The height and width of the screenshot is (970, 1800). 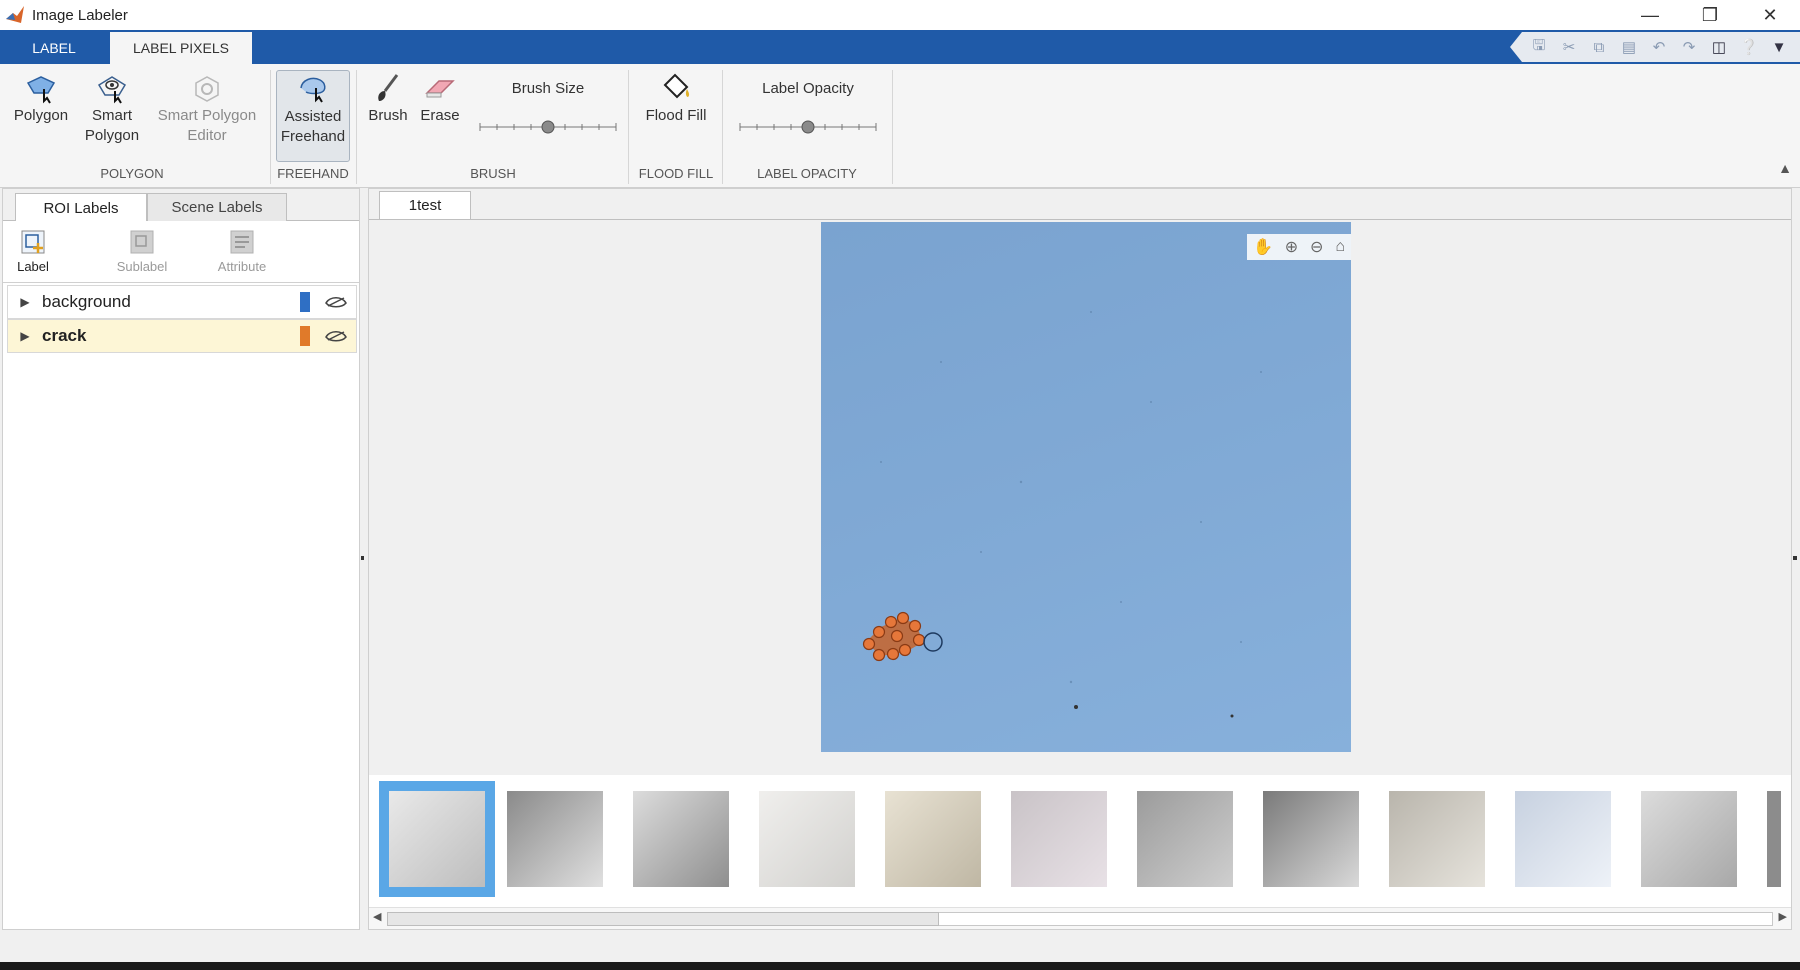 I want to click on copy-icon: ⧉, so click(x=1599, y=47).